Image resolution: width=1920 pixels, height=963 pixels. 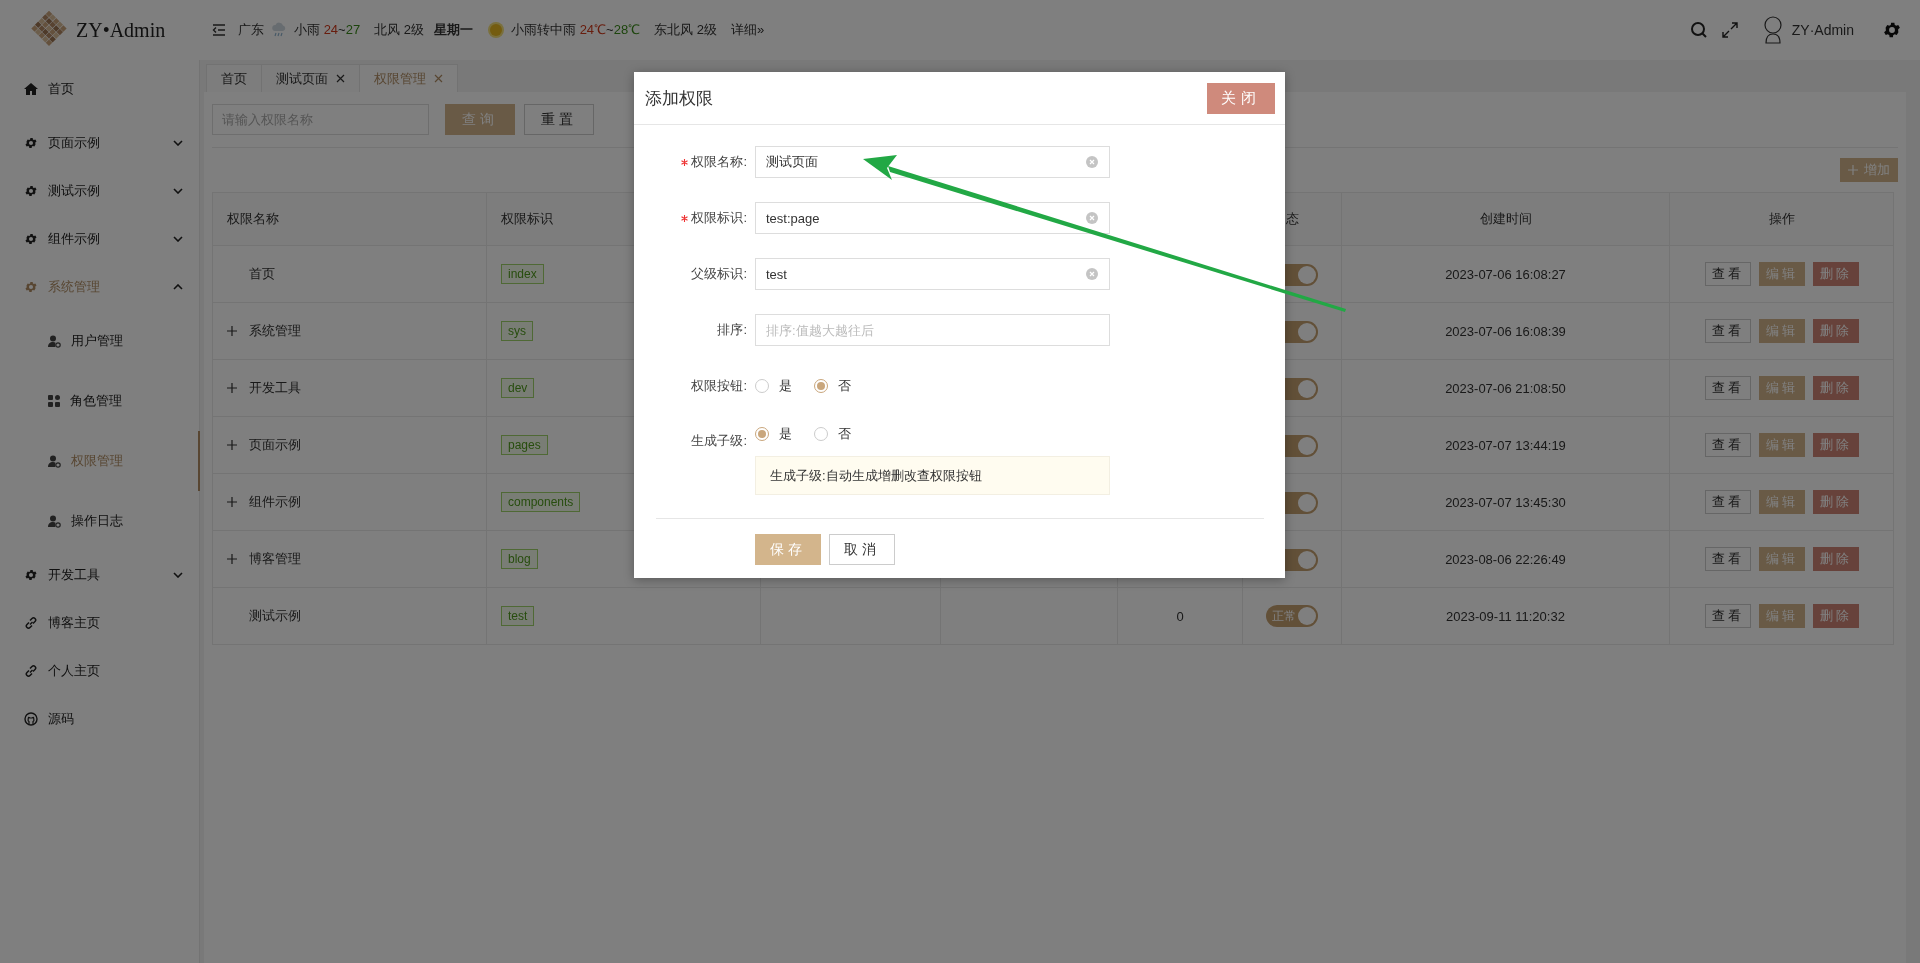 I want to click on weather-forecast: 小雨 24~27, so click(x=327, y=30).